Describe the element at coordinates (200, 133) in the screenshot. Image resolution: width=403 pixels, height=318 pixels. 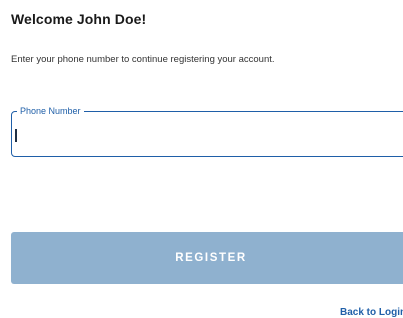
I see `phone-number-input` at that location.